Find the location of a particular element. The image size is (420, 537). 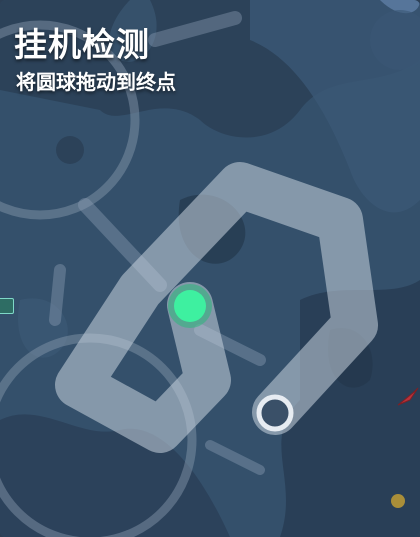

edge-badge is located at coordinates (7, 306).